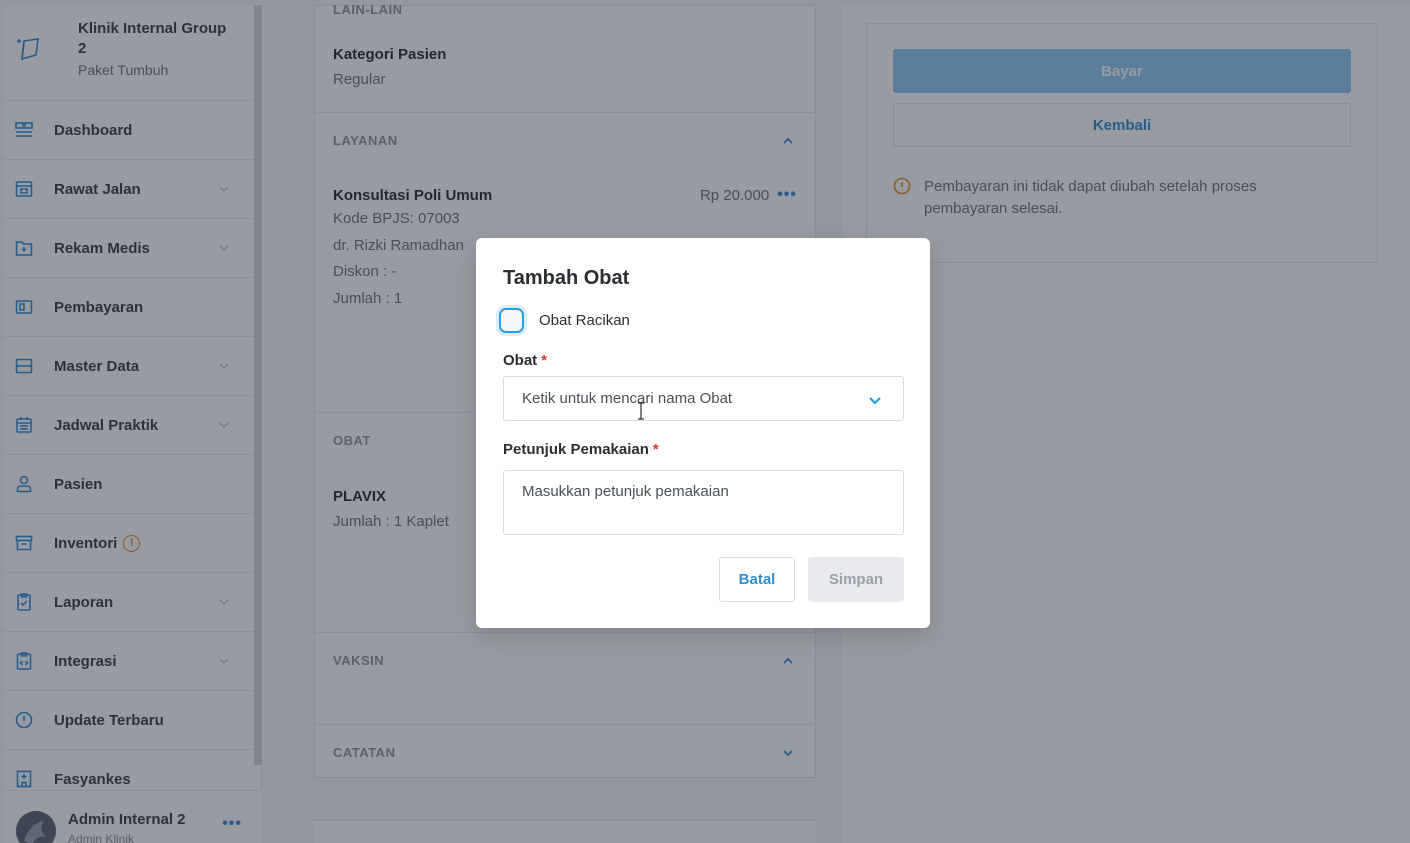  Describe the element at coordinates (627, 398) in the screenshot. I see `obat-search-placeholder: Ketik untuk mencari nama Obat` at that location.